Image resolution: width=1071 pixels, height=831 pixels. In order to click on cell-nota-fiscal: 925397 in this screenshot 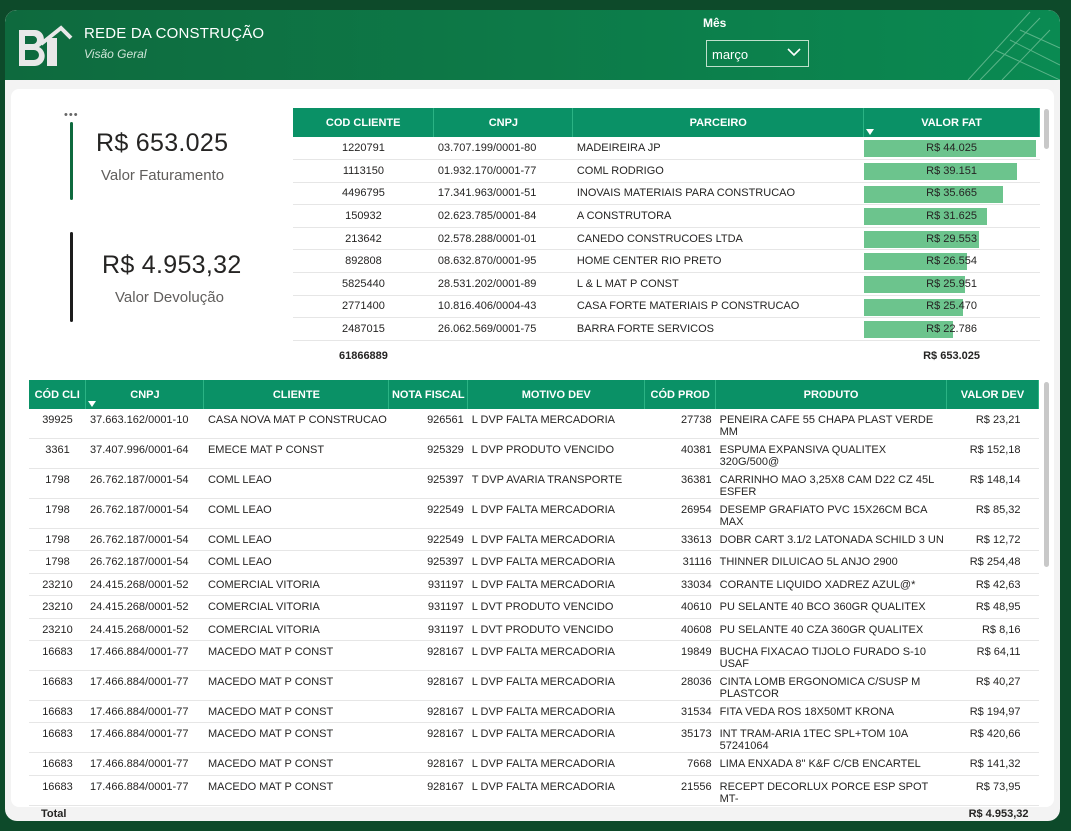, I will do `click(428, 483)`.